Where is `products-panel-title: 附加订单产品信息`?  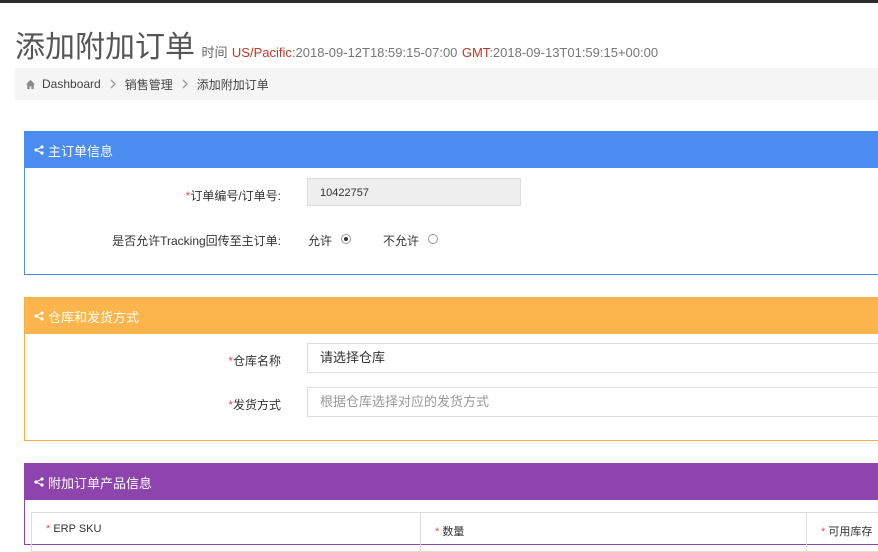
products-panel-title: 附加订单产品信息 is located at coordinates (100, 483).